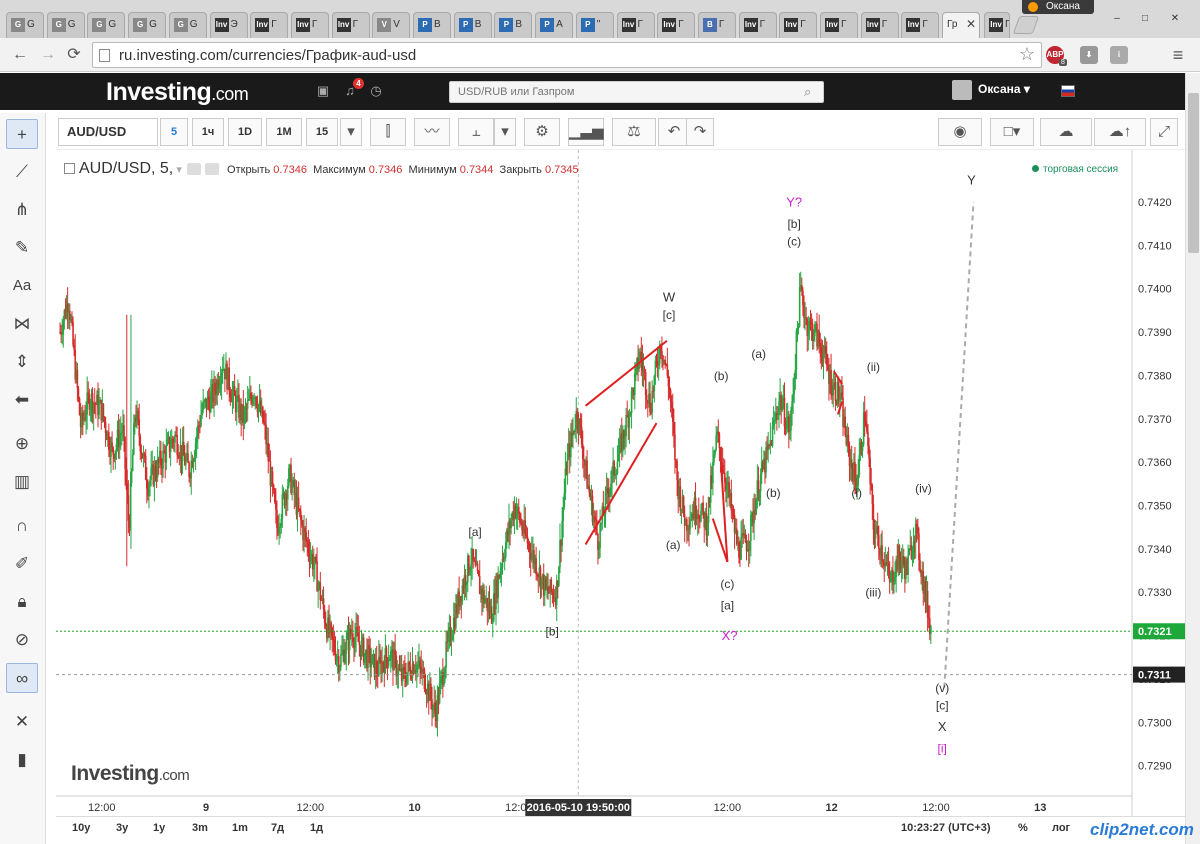  I want to click on pencil-lock-icon: ✐, so click(22, 564).